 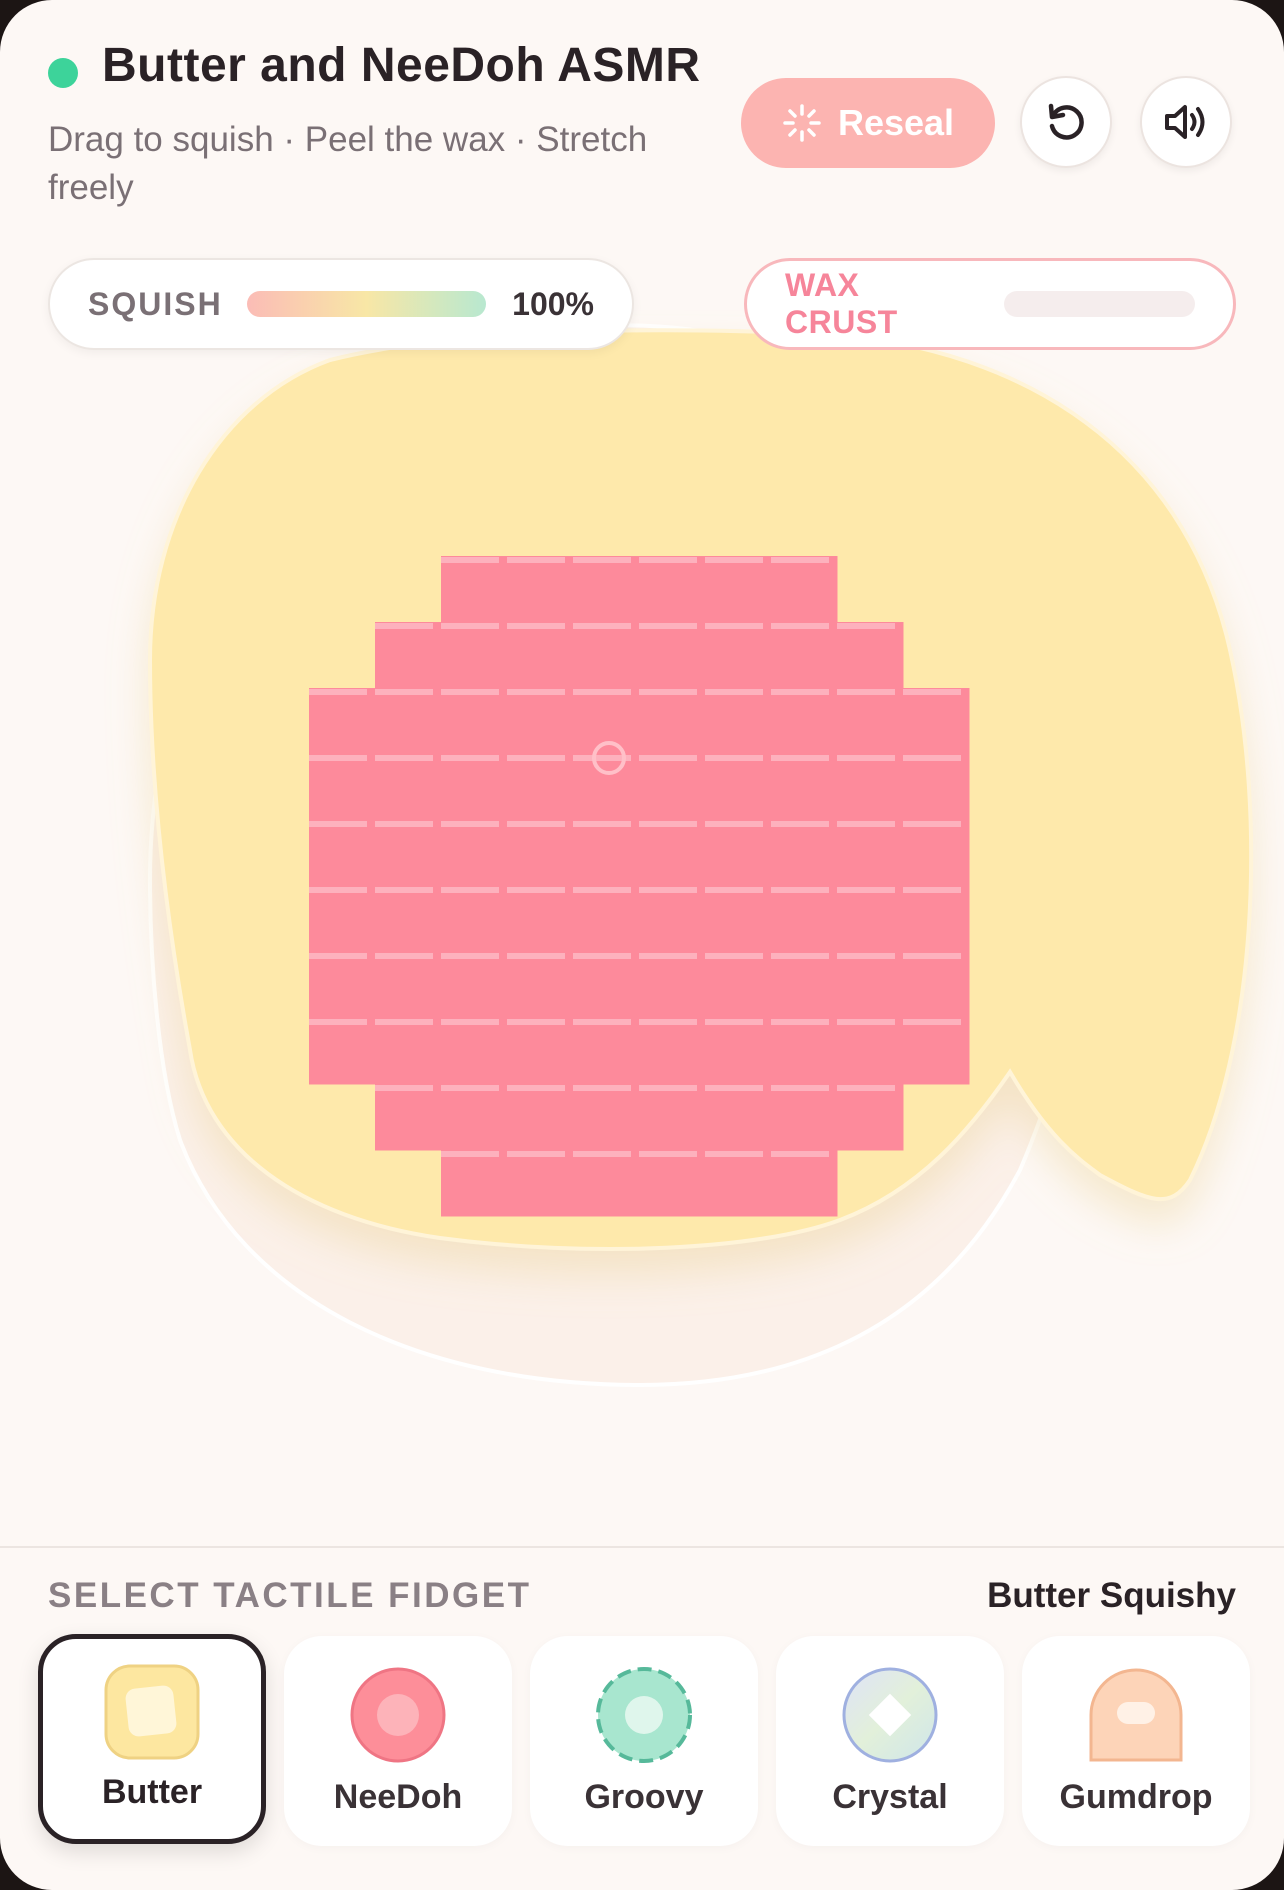 What do you see at coordinates (398, 1741) in the screenshot?
I see `fidget-card-needoh: NeeDoh` at bounding box center [398, 1741].